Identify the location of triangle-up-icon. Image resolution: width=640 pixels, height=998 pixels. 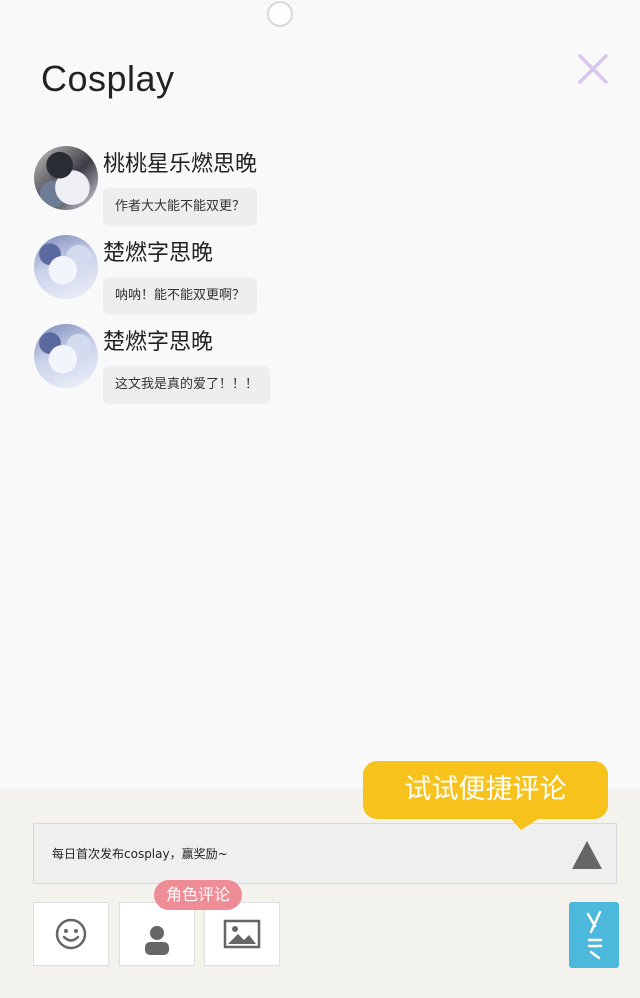
(587, 855).